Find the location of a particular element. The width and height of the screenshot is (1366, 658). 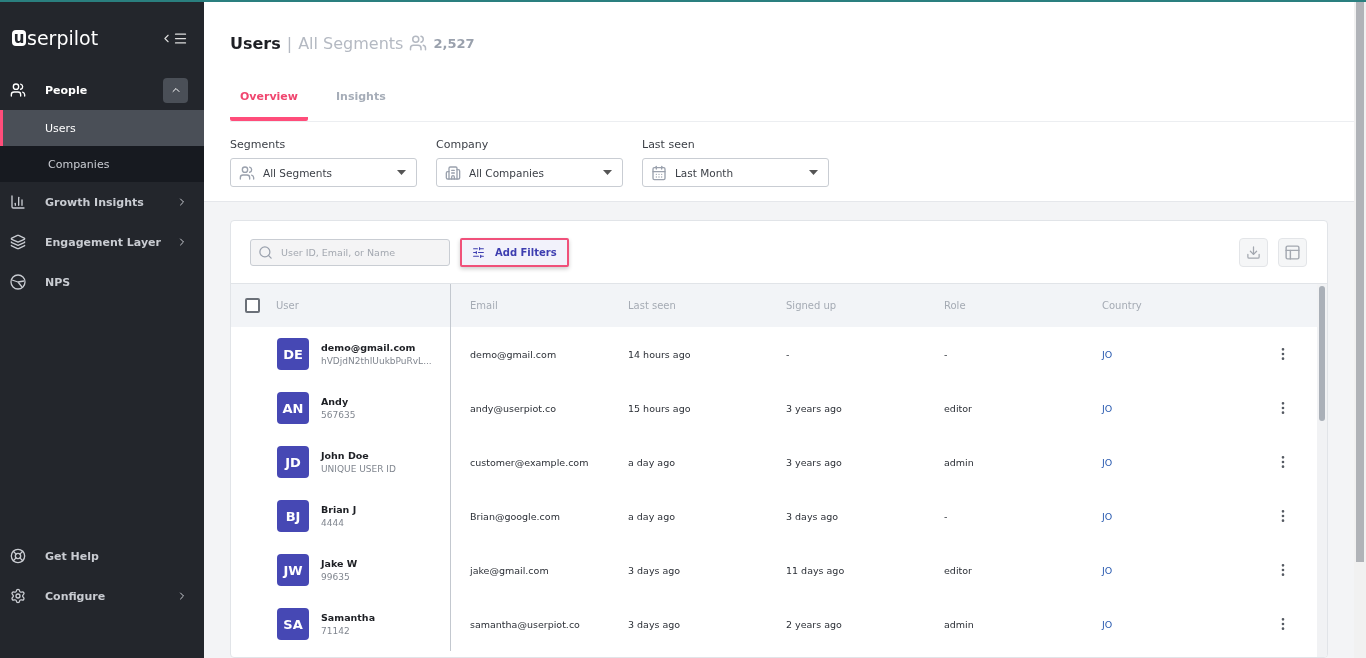

collapse-button is located at coordinates (175, 90).